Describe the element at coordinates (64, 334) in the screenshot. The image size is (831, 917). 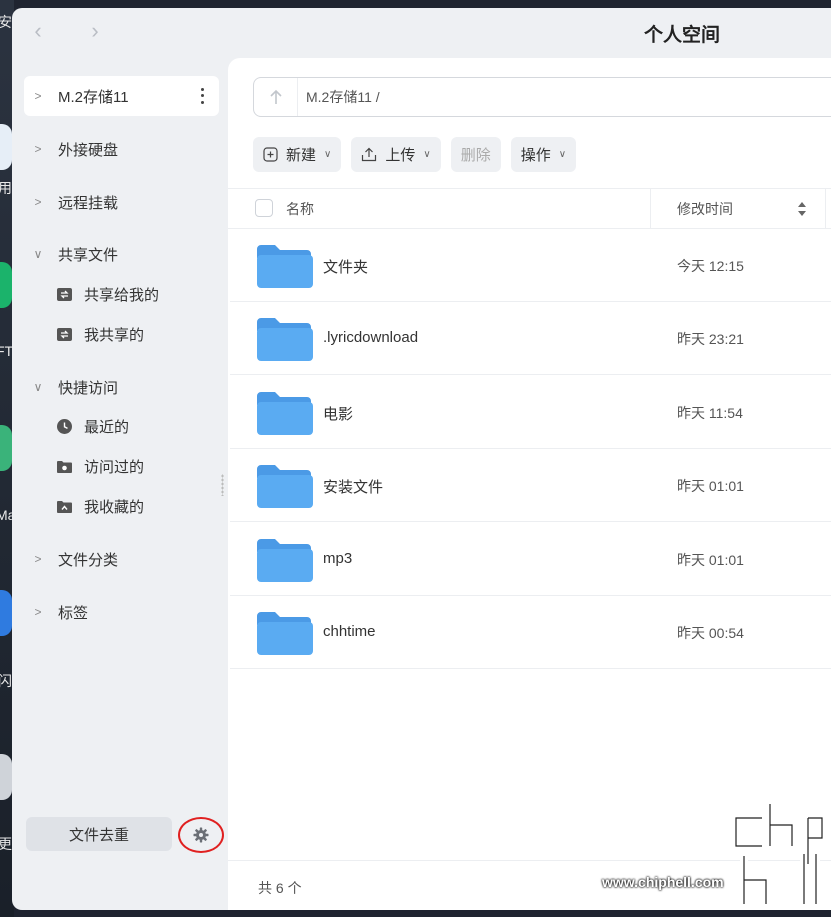
I see `share-out-icon` at that location.